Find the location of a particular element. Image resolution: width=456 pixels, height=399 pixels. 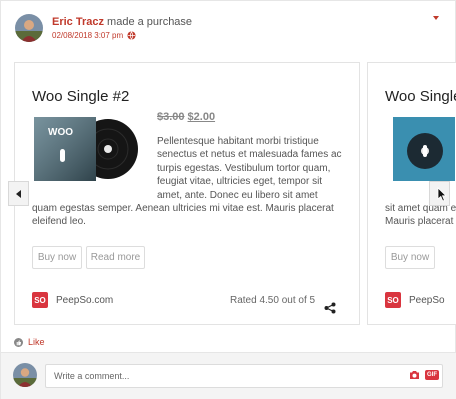

product-title: Woo Single #2 is located at coordinates (80, 96).